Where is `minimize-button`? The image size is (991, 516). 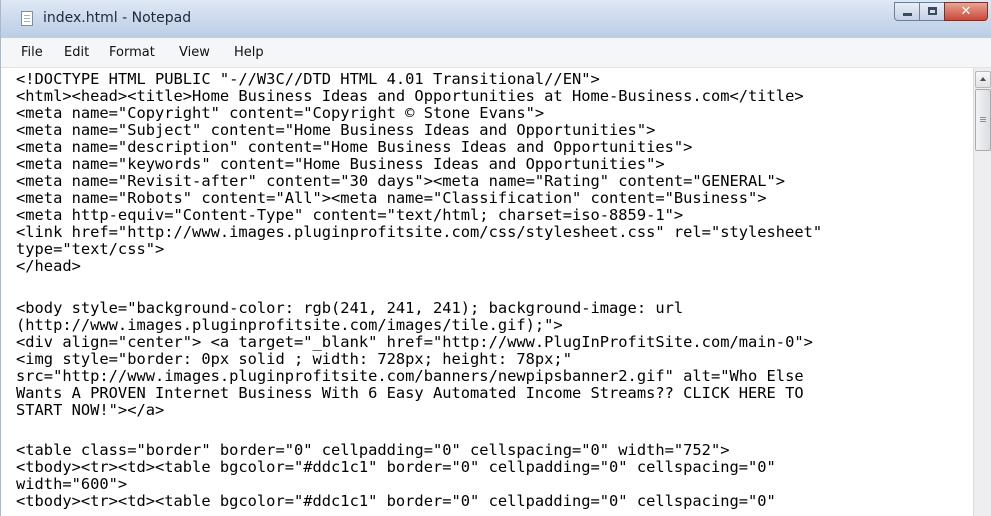
minimize-button is located at coordinates (907, 11).